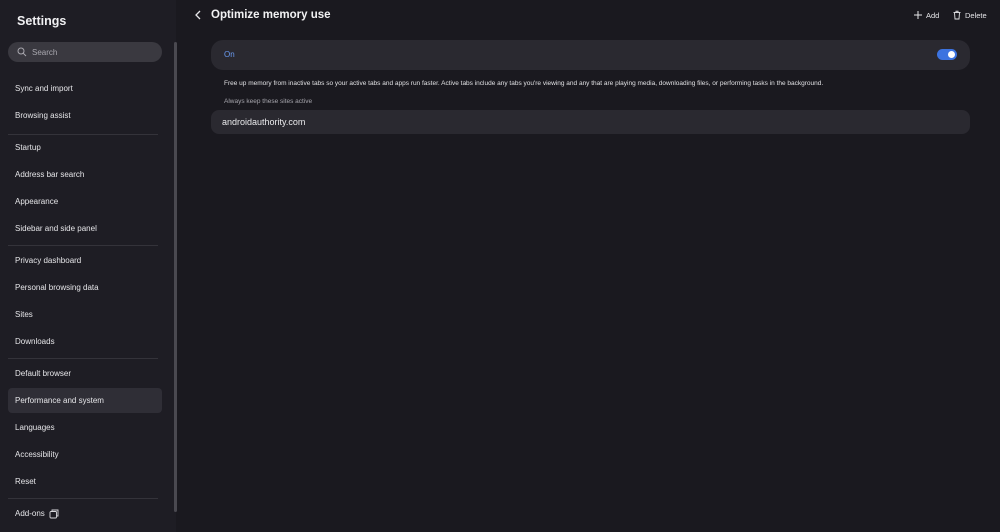 The height and width of the screenshot is (532, 1000). What do you see at coordinates (56, 228) in the screenshot?
I see `sidebar-item-label: Sidebar and side panel` at bounding box center [56, 228].